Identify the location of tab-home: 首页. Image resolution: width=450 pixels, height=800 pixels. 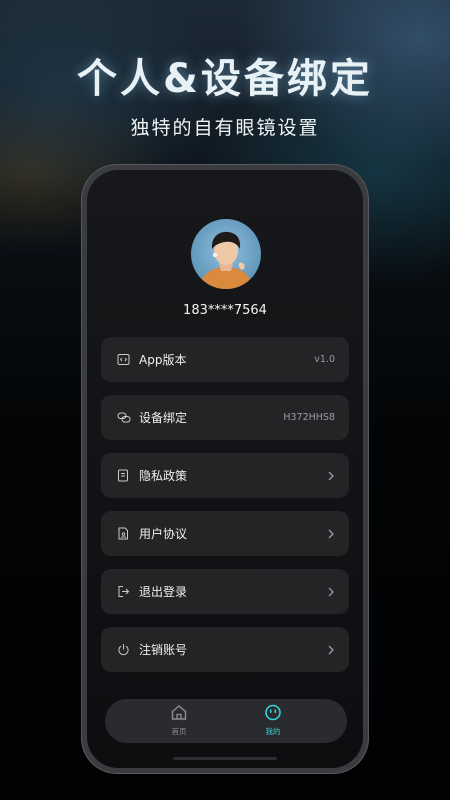
(179, 720).